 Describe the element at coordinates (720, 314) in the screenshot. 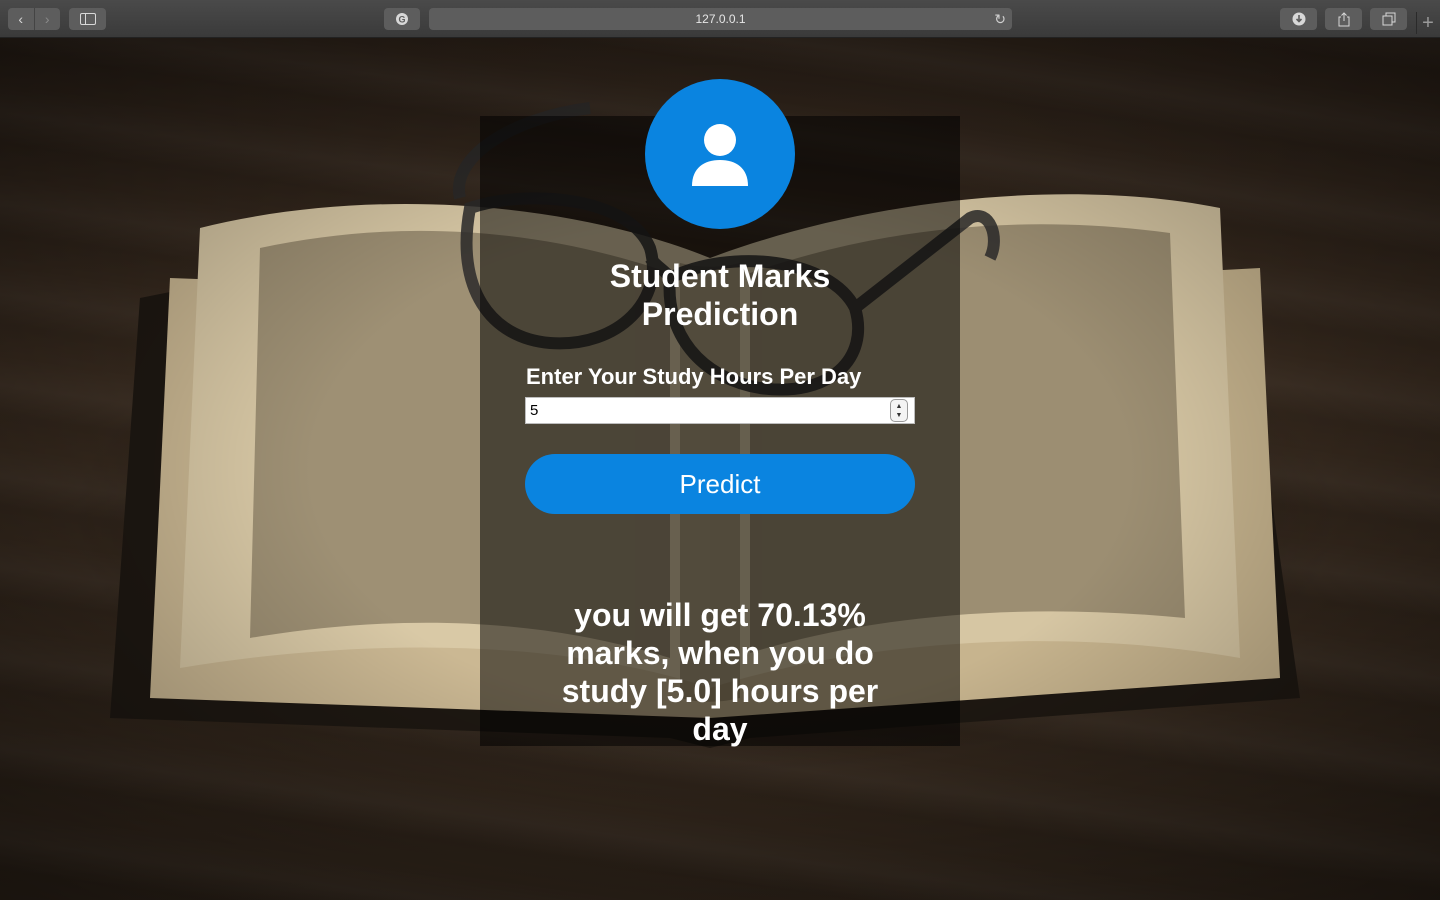

I see `title-line-2: Prediction` at that location.